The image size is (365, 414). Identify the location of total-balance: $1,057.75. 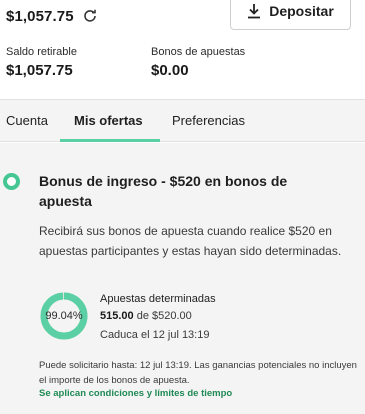
(40, 16).